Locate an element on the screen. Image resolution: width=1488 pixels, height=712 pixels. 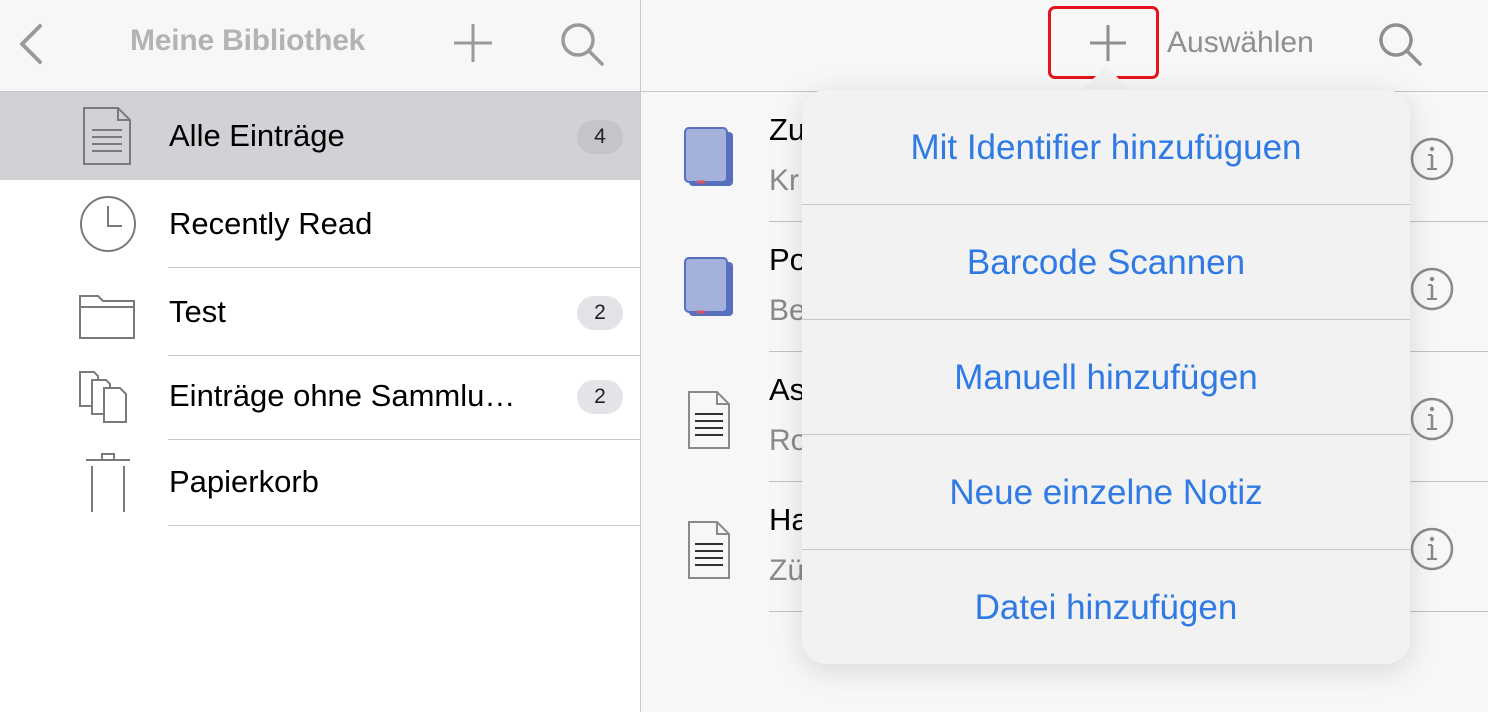
menu-item-add-manually: Manuell hinzufügen is located at coordinates (1106, 377).